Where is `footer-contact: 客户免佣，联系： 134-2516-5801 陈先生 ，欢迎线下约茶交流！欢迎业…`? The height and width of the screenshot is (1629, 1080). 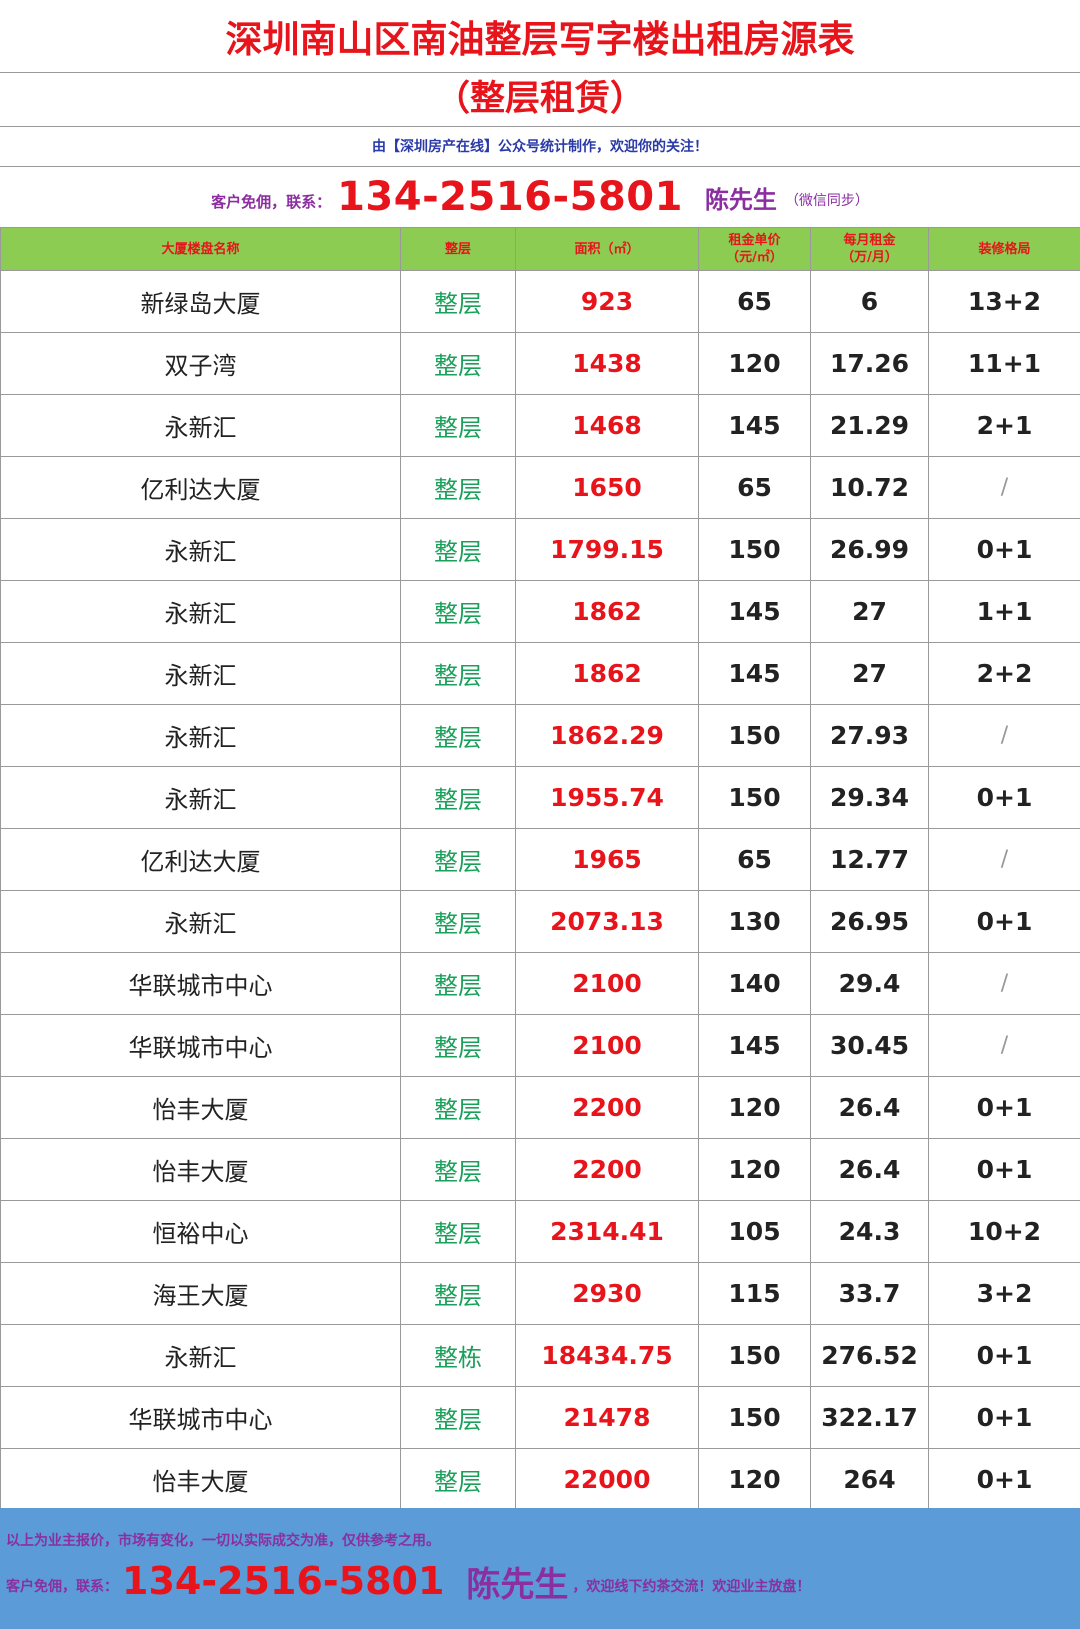 footer-contact: 客户免佣，联系： 134-2516-5801 陈先生 ，欢迎线下约茶交流！欢迎业… is located at coordinates (408, 1581).